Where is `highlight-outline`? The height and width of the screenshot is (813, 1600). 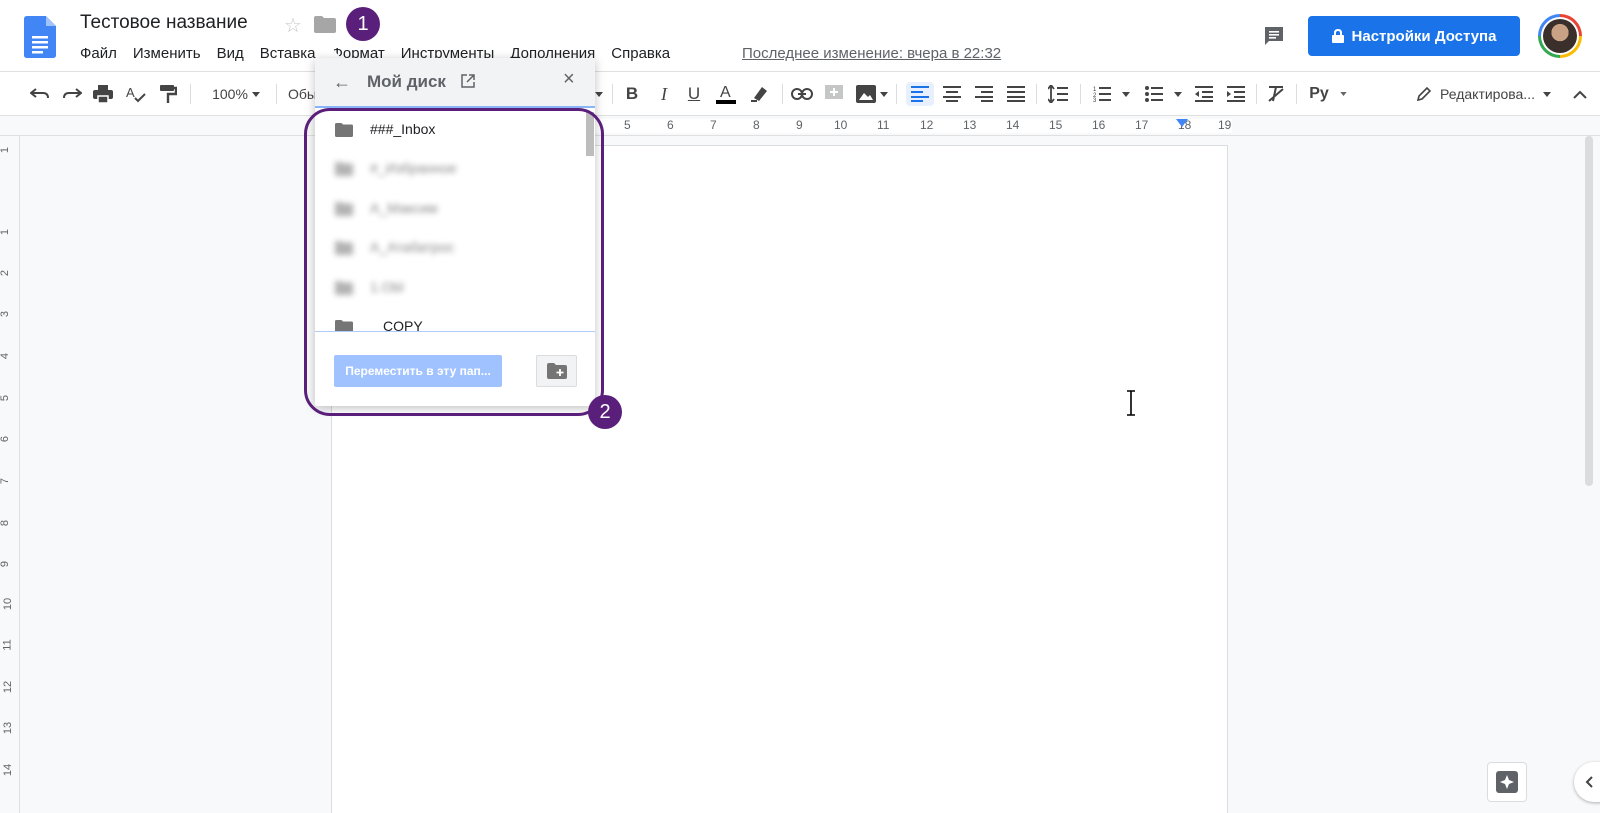
highlight-outline is located at coordinates (454, 262).